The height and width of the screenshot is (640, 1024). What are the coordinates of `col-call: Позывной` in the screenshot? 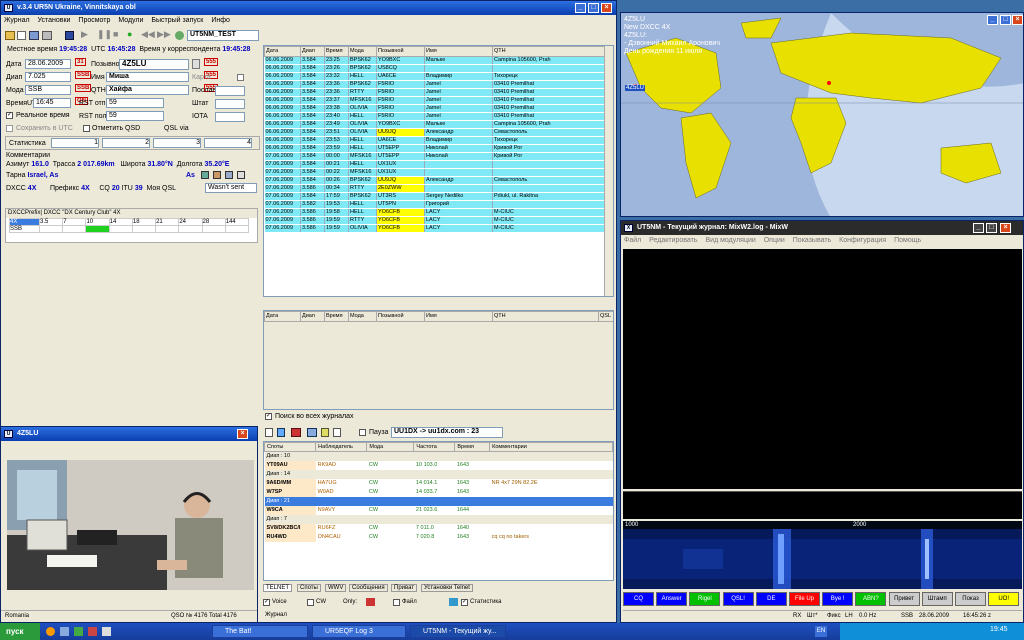 It's located at (400, 51).